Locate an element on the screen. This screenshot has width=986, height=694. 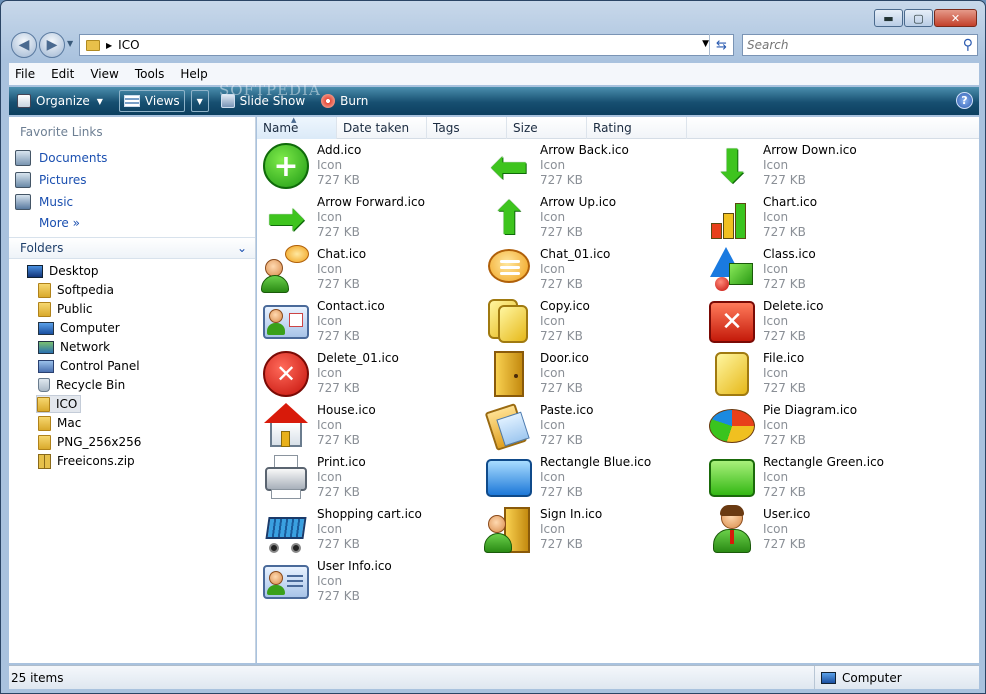
folders-title: Folders is located at coordinates (42, 248).